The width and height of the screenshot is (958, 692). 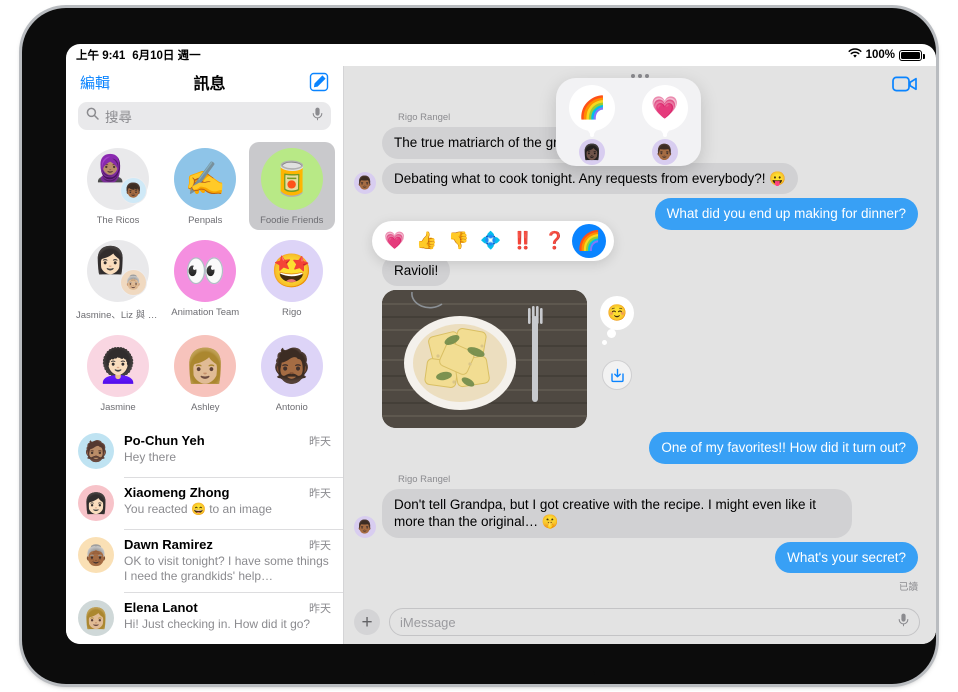 What do you see at coordinates (395, 241) in the screenshot?
I see `tapback-heart-icon: 💗` at bounding box center [395, 241].